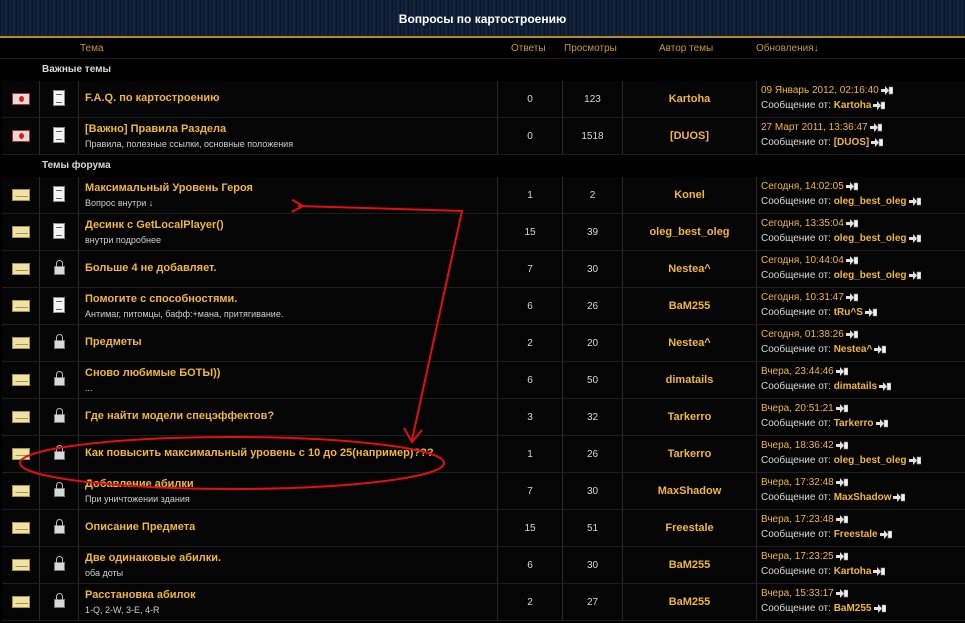  I want to click on last-post-author-link: Freestale, so click(856, 534).